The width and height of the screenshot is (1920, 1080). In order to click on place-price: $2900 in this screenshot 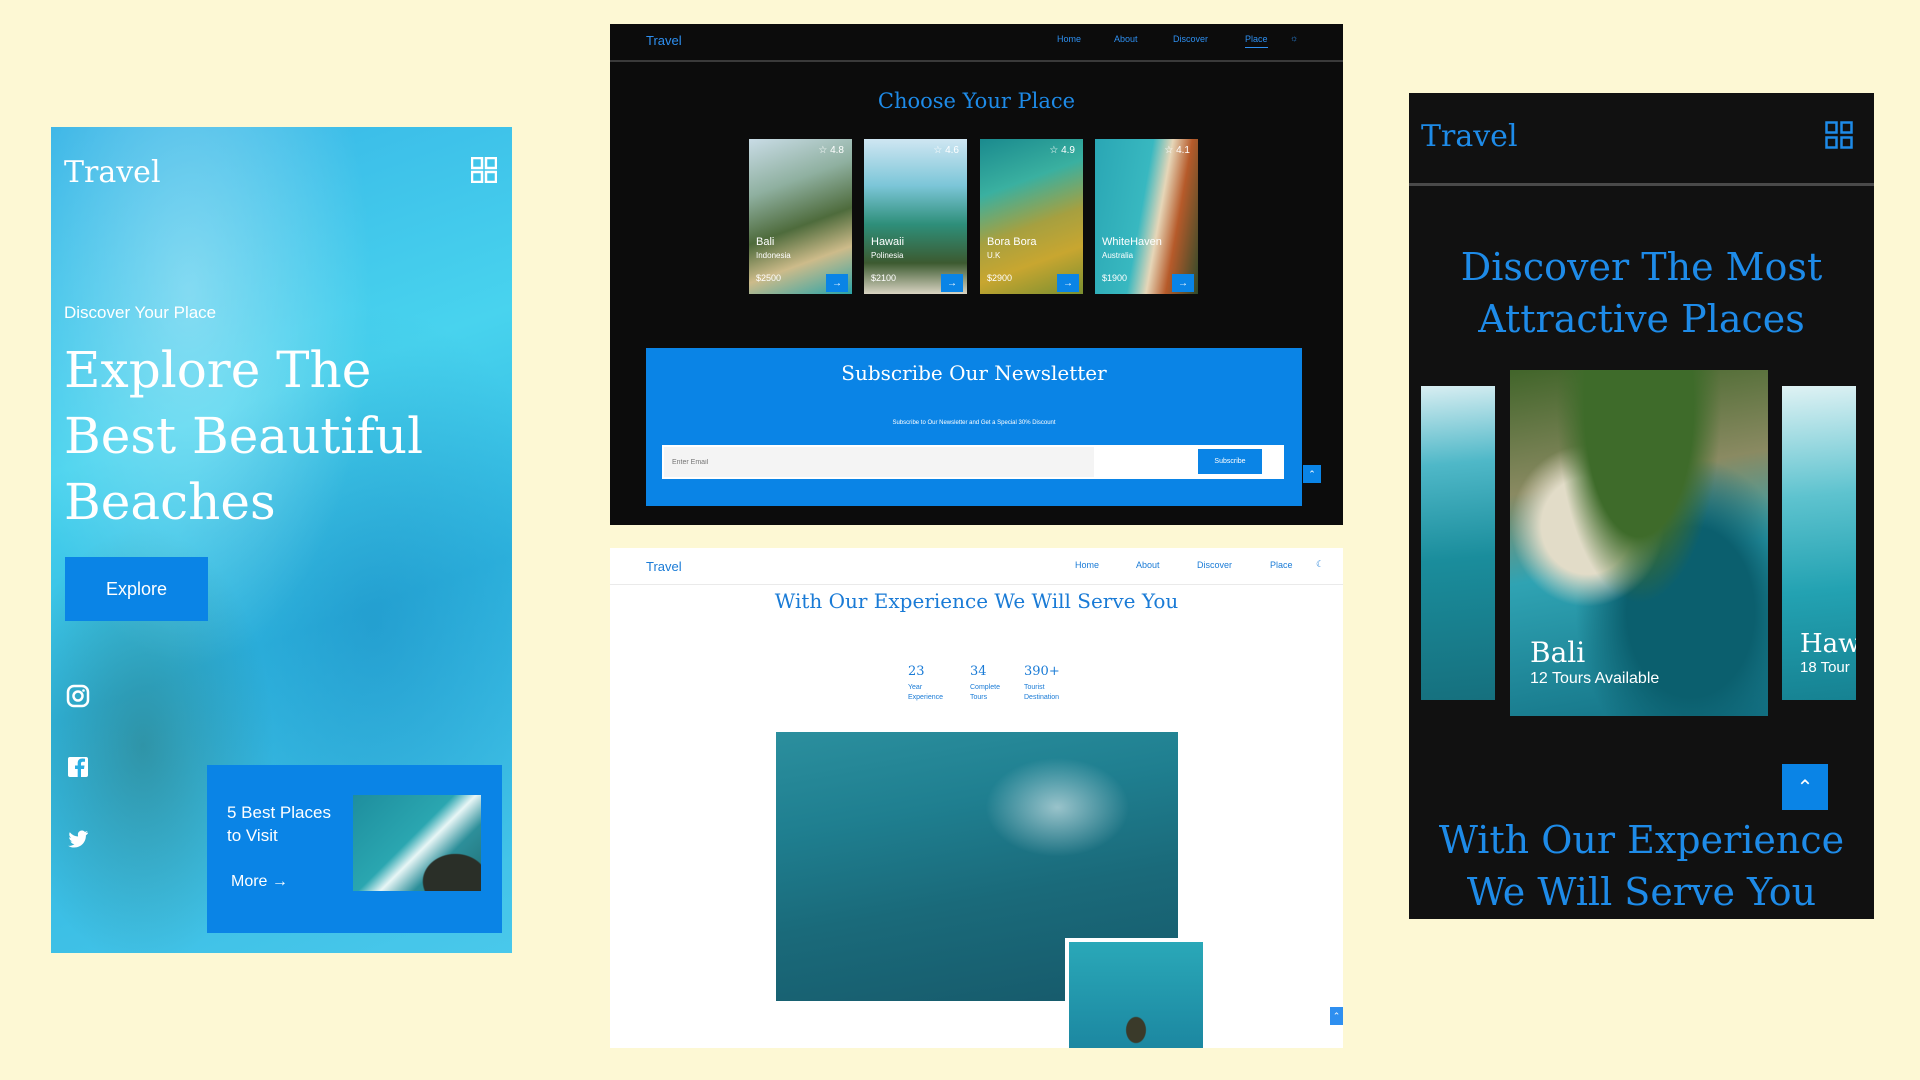, I will do `click(1000, 278)`.